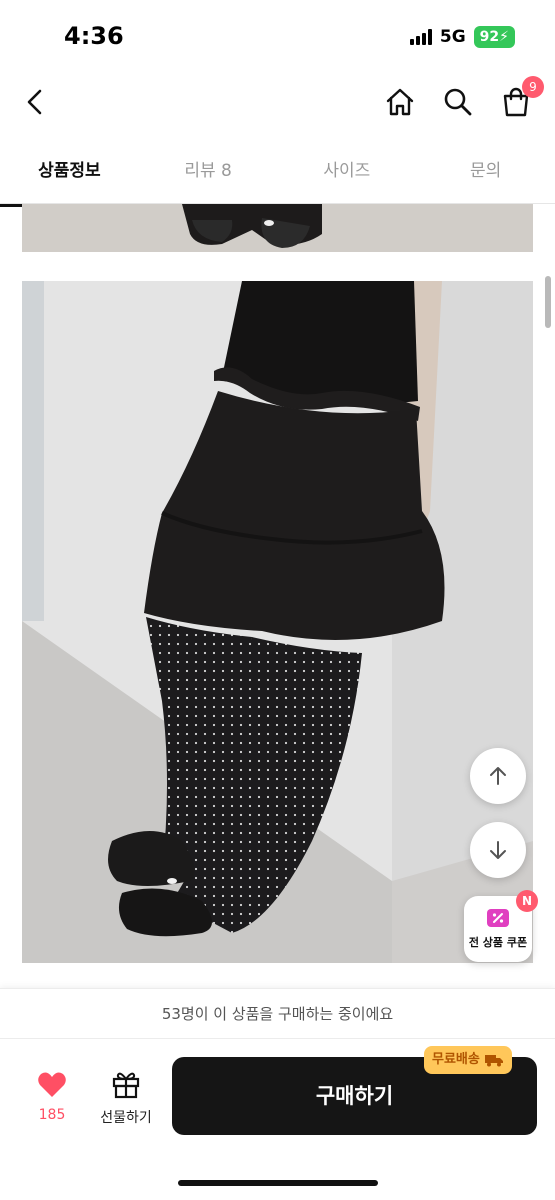 The width and height of the screenshot is (555, 1200). Describe the element at coordinates (519, 100) in the screenshot. I see `cart-button: 9` at that location.